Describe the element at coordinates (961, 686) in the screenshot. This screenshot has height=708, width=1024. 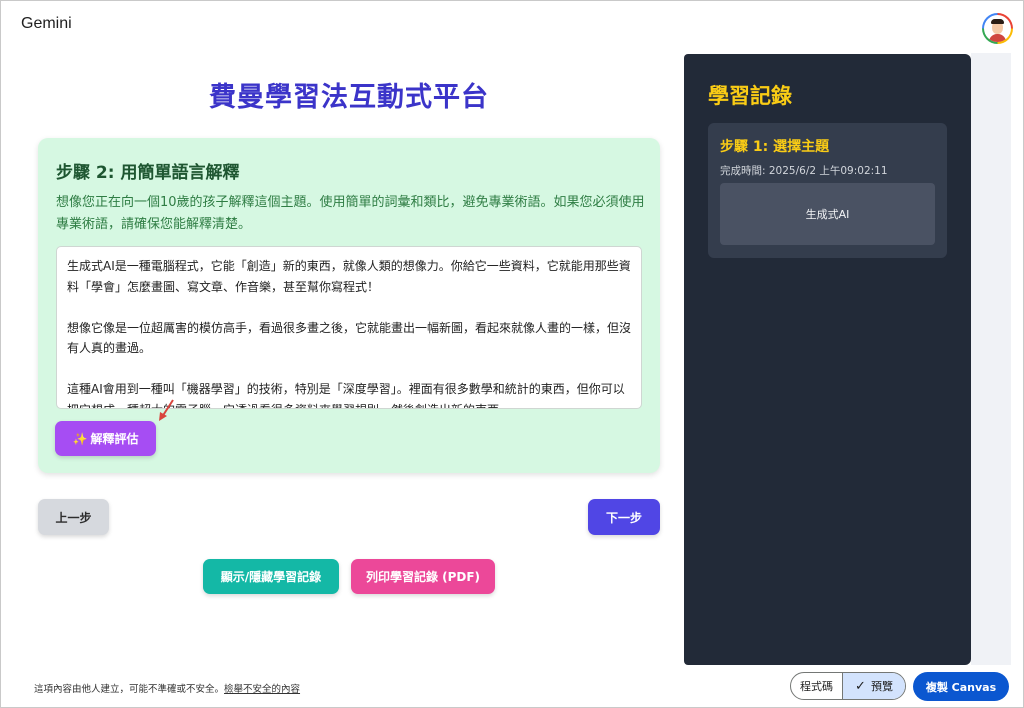
I see `copy-canvas-button: 複製 Canvas` at that location.